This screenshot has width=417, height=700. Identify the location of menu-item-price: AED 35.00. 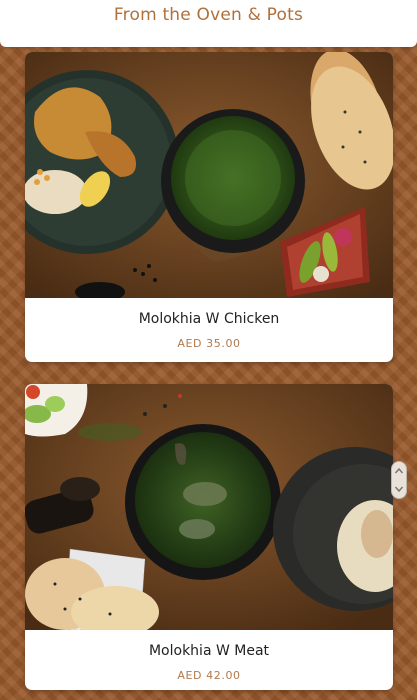
(209, 343).